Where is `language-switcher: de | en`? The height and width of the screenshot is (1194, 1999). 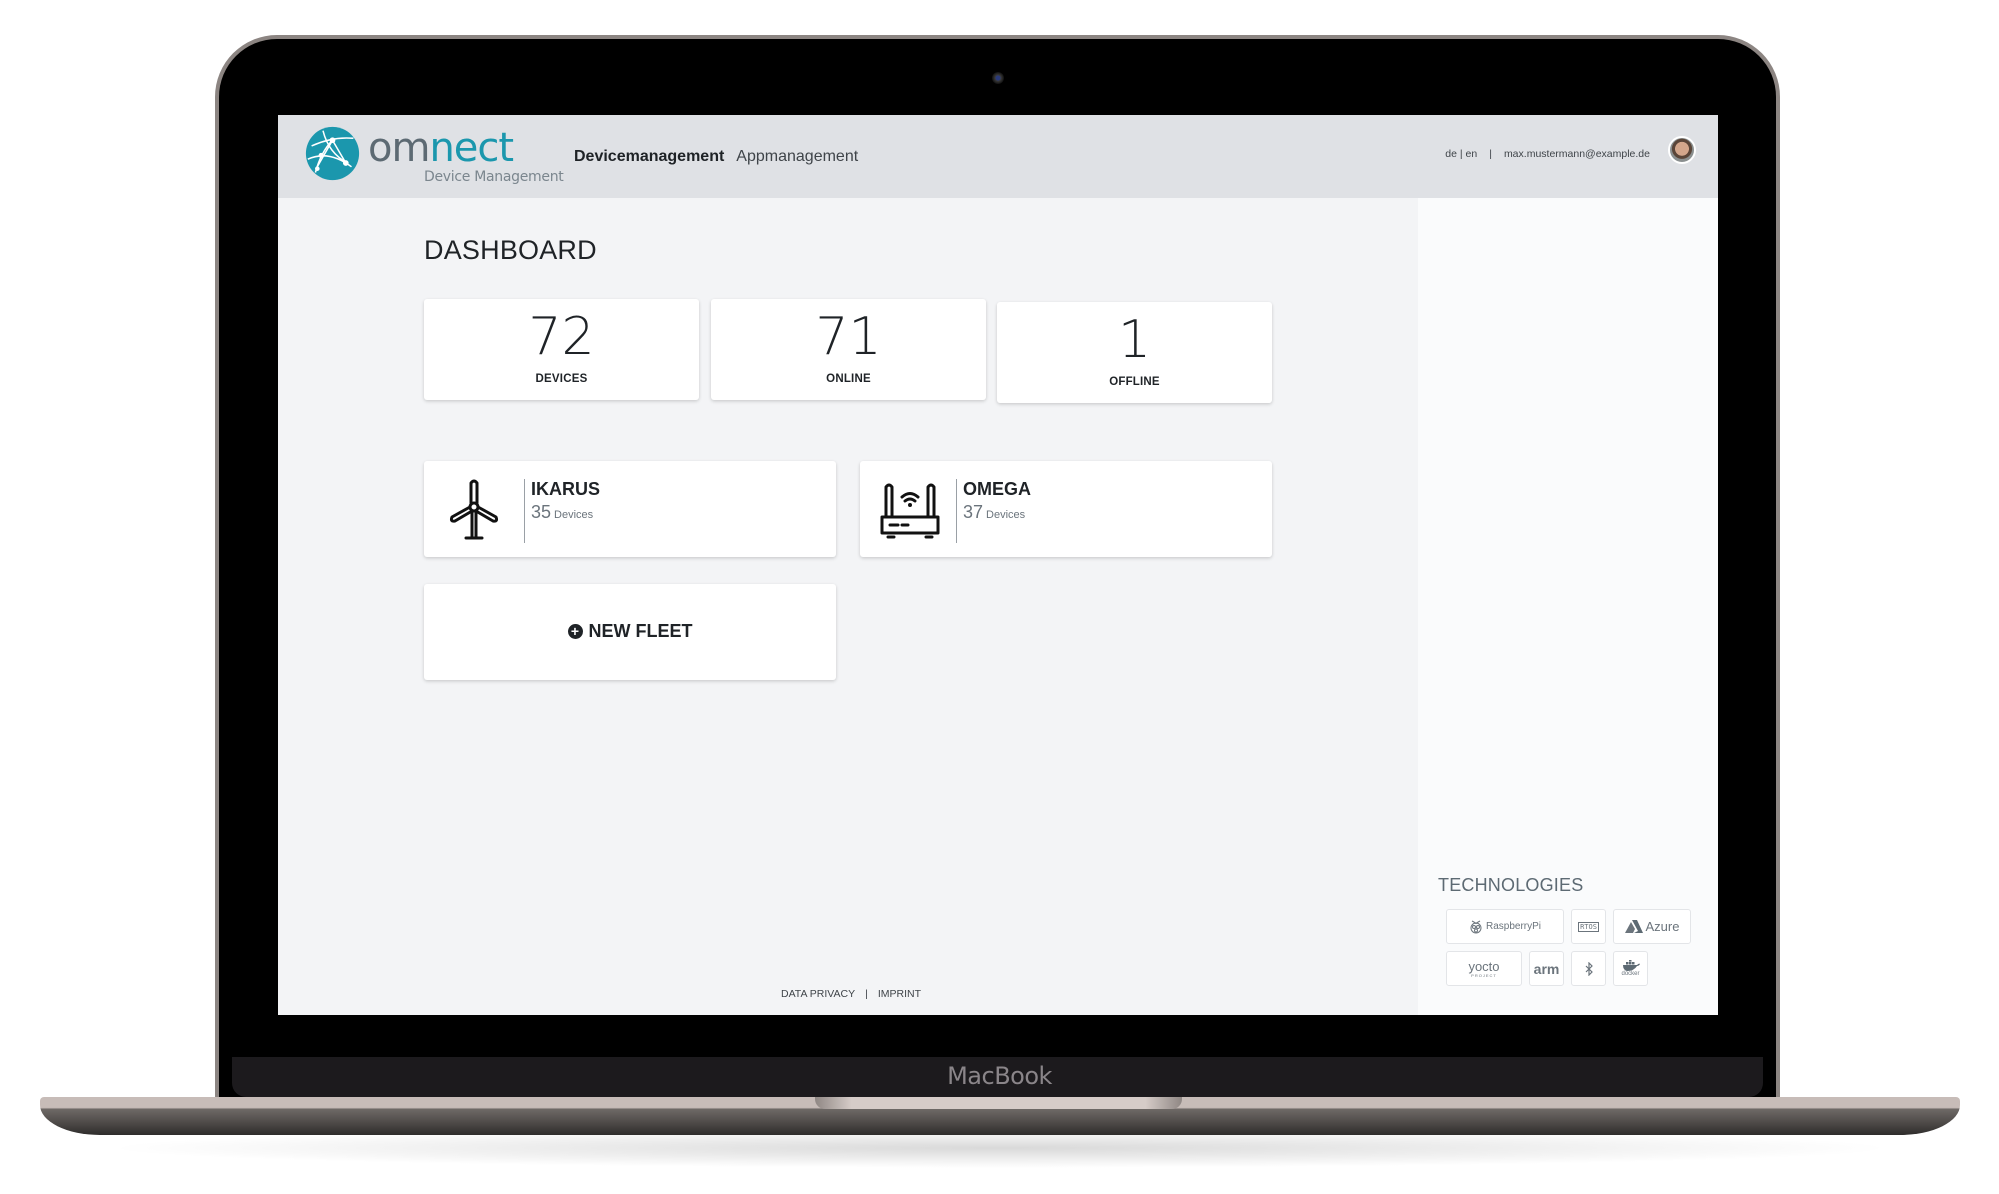 language-switcher: de | en is located at coordinates (1461, 154).